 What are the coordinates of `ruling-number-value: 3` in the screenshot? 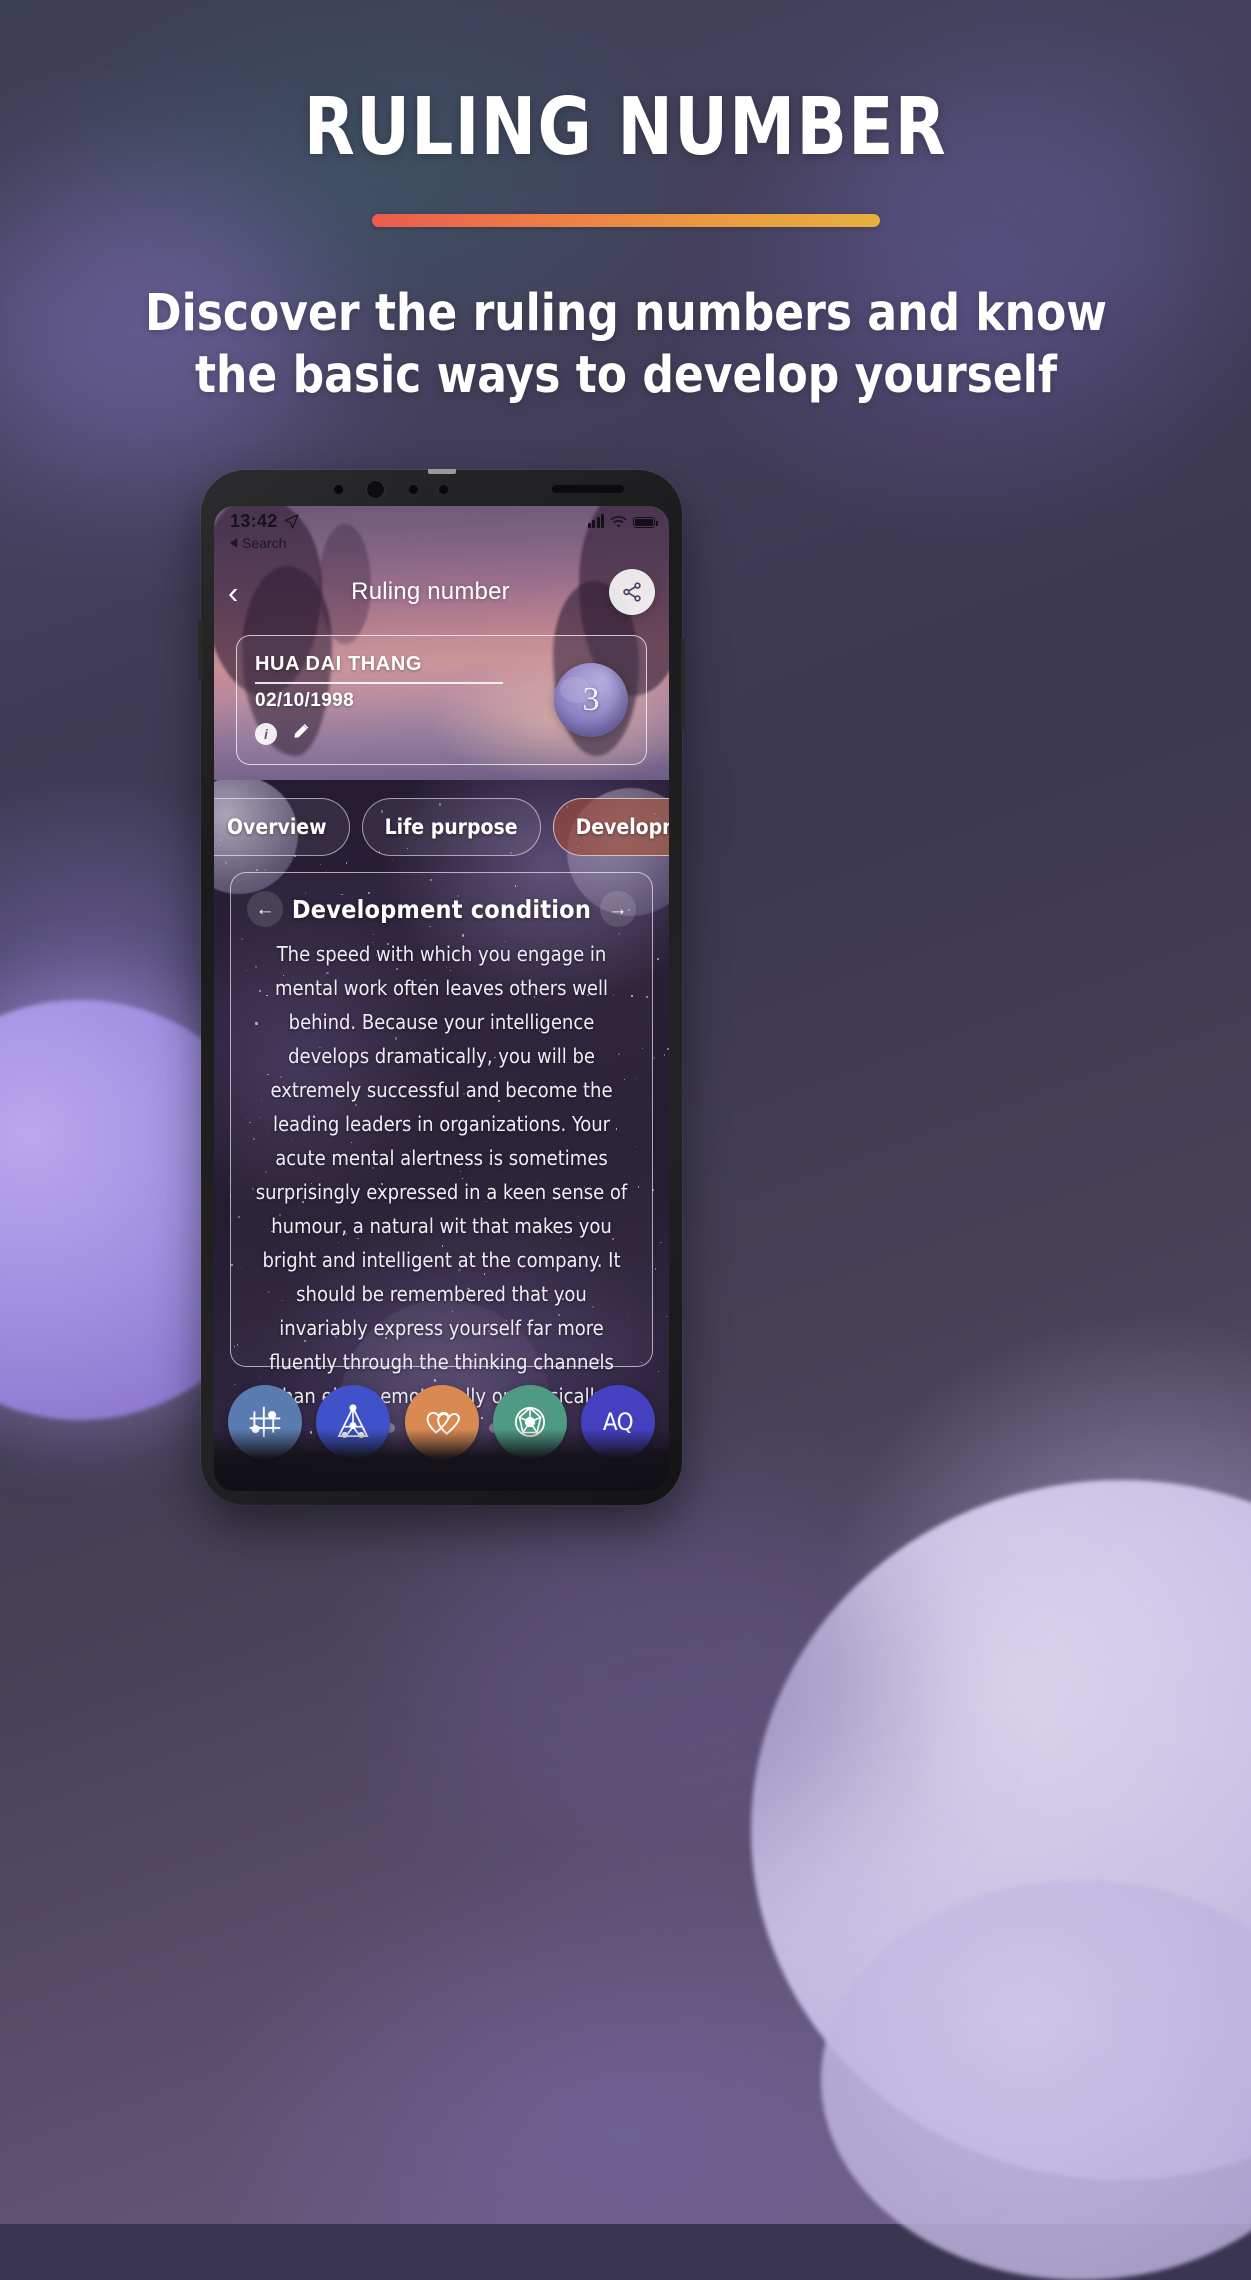 It's located at (591, 699).